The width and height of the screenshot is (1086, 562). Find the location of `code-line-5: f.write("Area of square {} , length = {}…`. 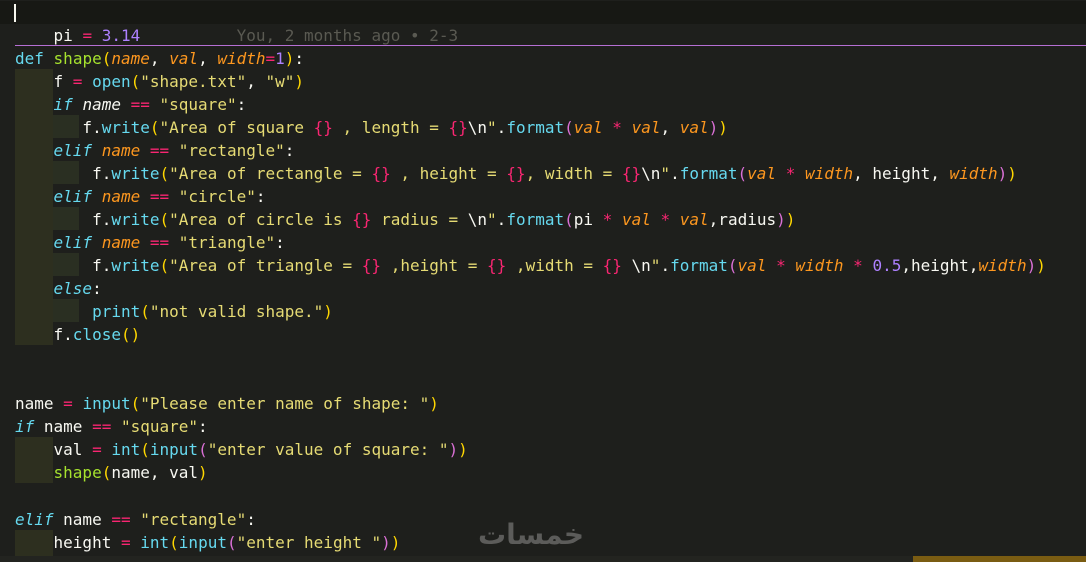

code-line-5: f.write("Area of square {} , length = {}… is located at coordinates (371, 127).